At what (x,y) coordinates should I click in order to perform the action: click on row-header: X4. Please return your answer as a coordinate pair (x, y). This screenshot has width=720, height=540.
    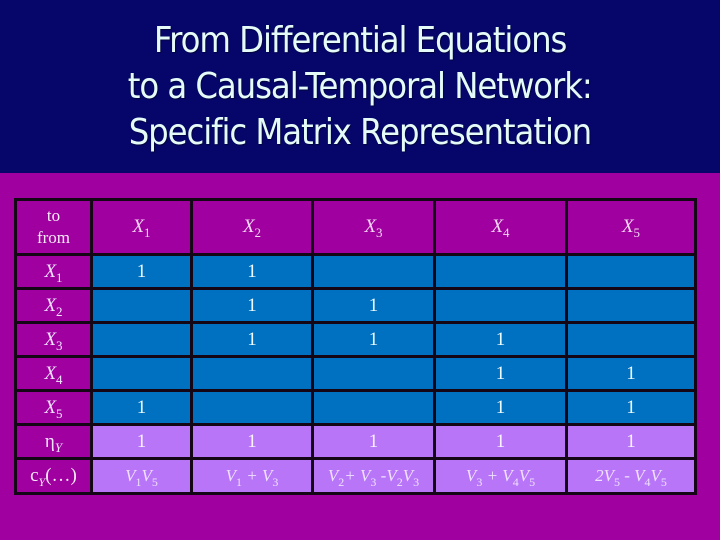
    Looking at the image, I should click on (53, 373).